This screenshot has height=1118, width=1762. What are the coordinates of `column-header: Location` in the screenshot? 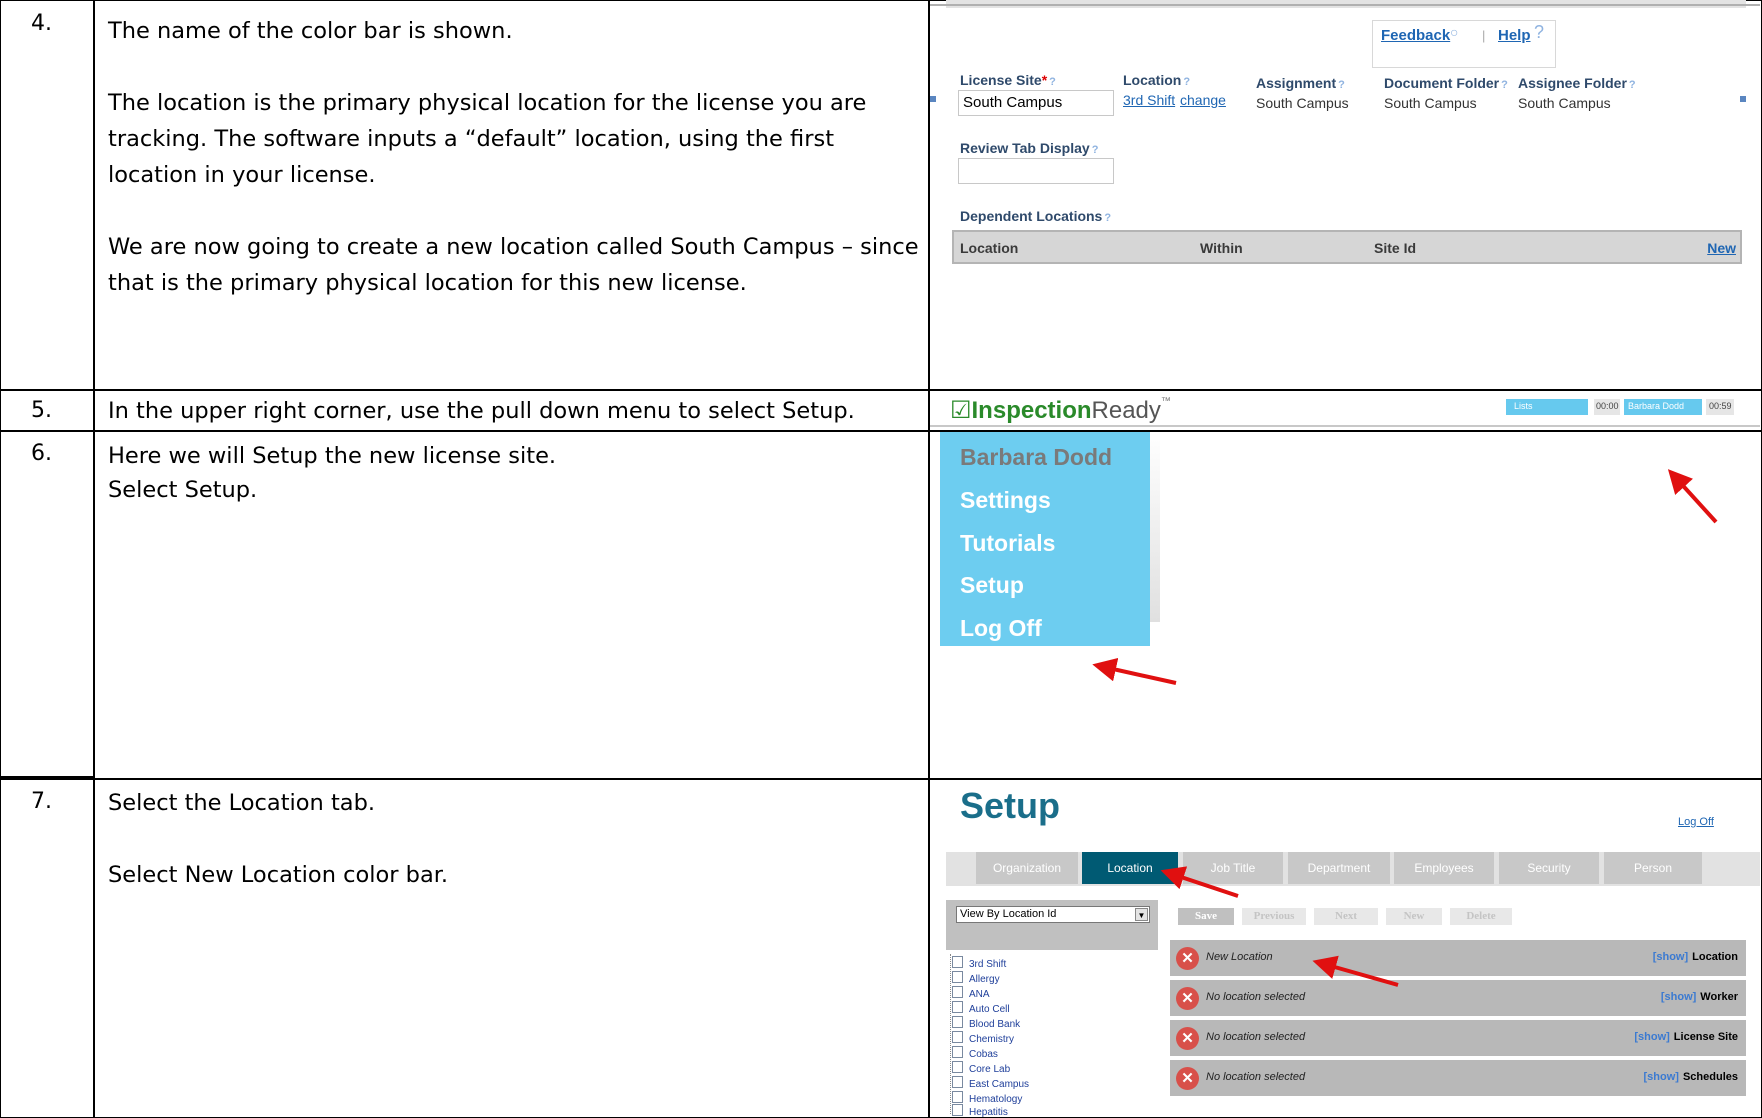 It's located at (989, 248).